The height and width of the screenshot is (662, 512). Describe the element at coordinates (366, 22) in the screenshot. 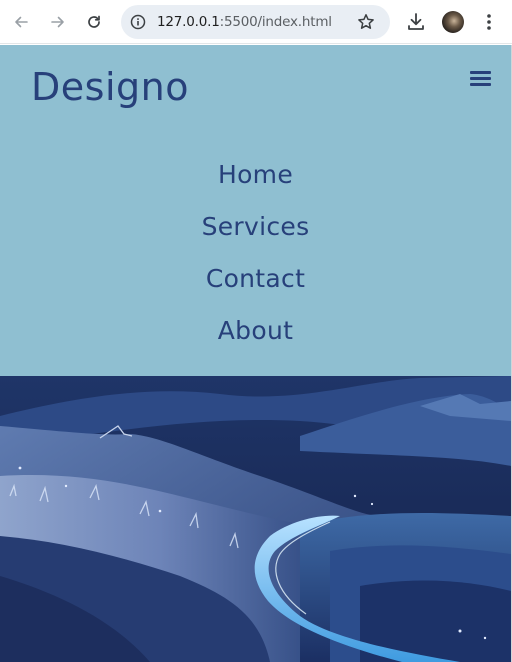

I see `star-icon` at that location.